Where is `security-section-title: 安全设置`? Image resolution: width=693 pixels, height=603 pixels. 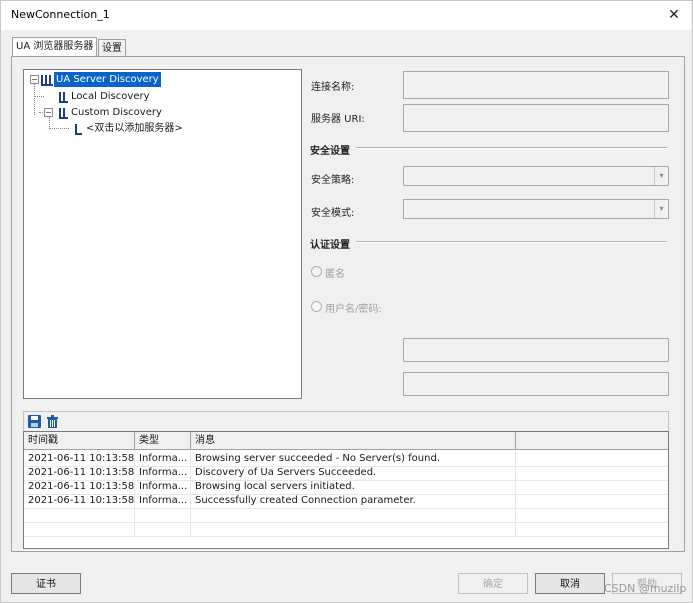 security-section-title: 安全设置 is located at coordinates (330, 151).